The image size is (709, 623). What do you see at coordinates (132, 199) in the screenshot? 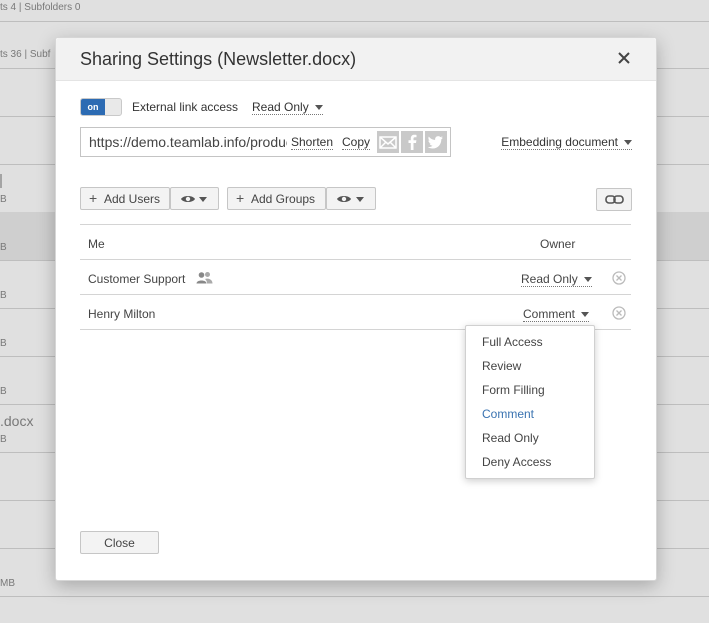
I see `add-users-label: Add Users` at bounding box center [132, 199].